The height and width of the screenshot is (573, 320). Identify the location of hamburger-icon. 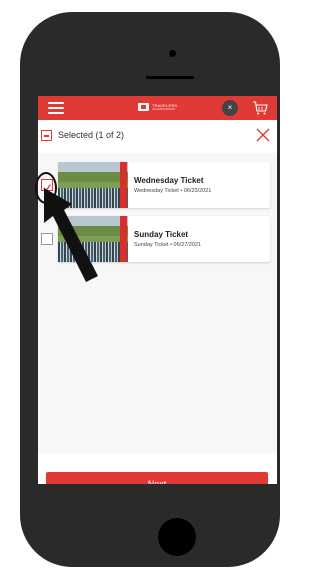
(56, 108).